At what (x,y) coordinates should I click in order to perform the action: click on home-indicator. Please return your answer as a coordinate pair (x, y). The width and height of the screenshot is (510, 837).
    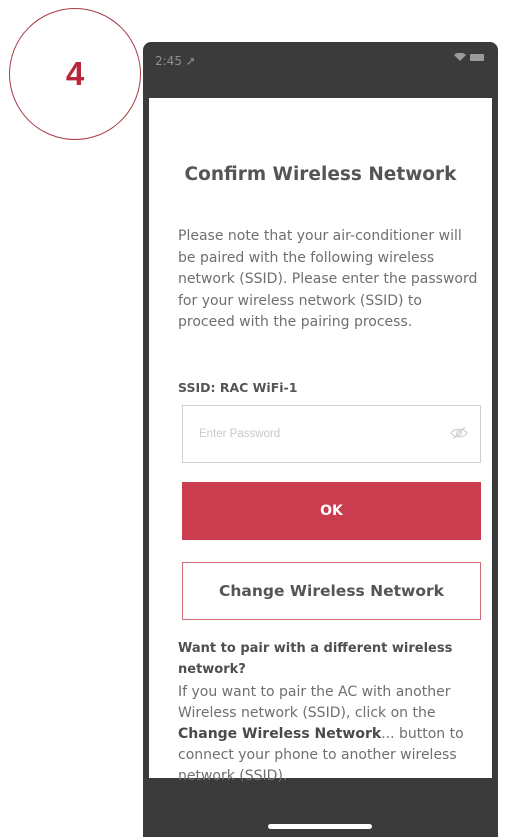
    Looking at the image, I should click on (320, 826).